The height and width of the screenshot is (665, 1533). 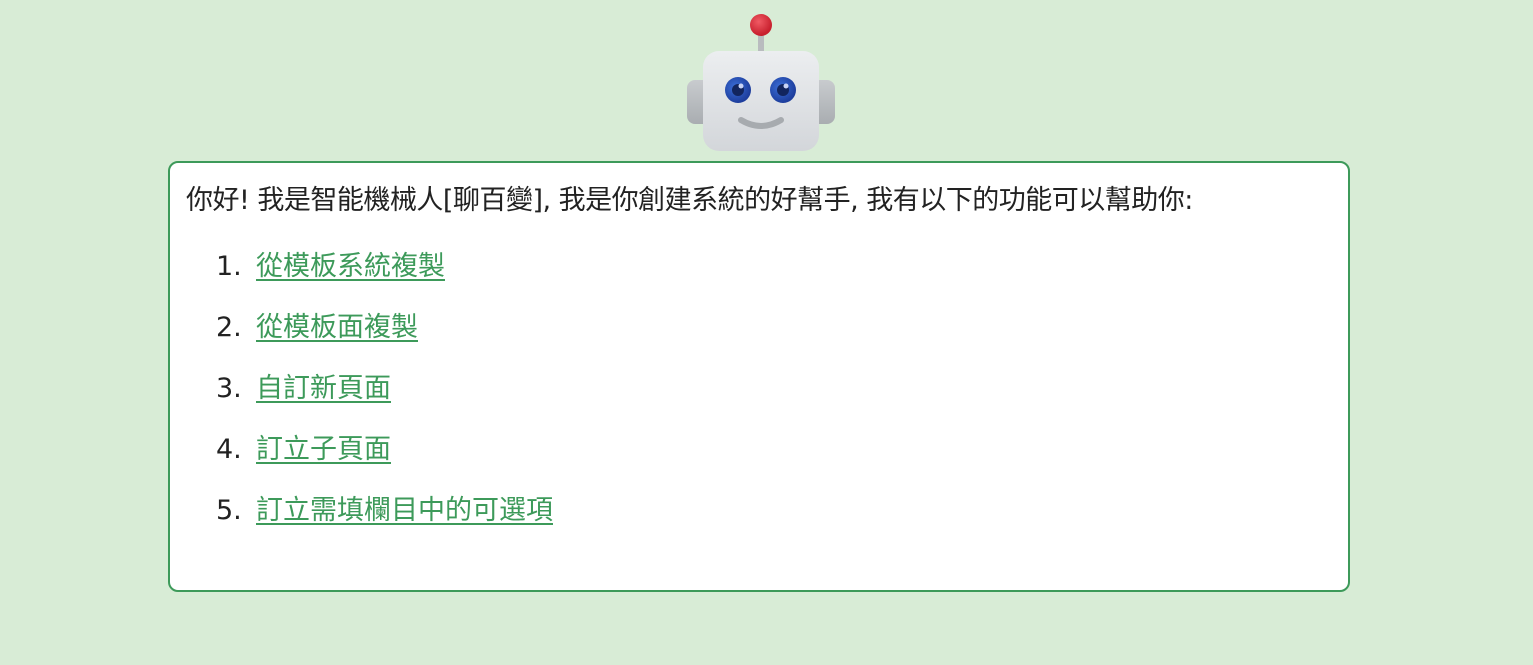 I want to click on list-item: 1. 從模板系統複製, so click(x=384, y=279).